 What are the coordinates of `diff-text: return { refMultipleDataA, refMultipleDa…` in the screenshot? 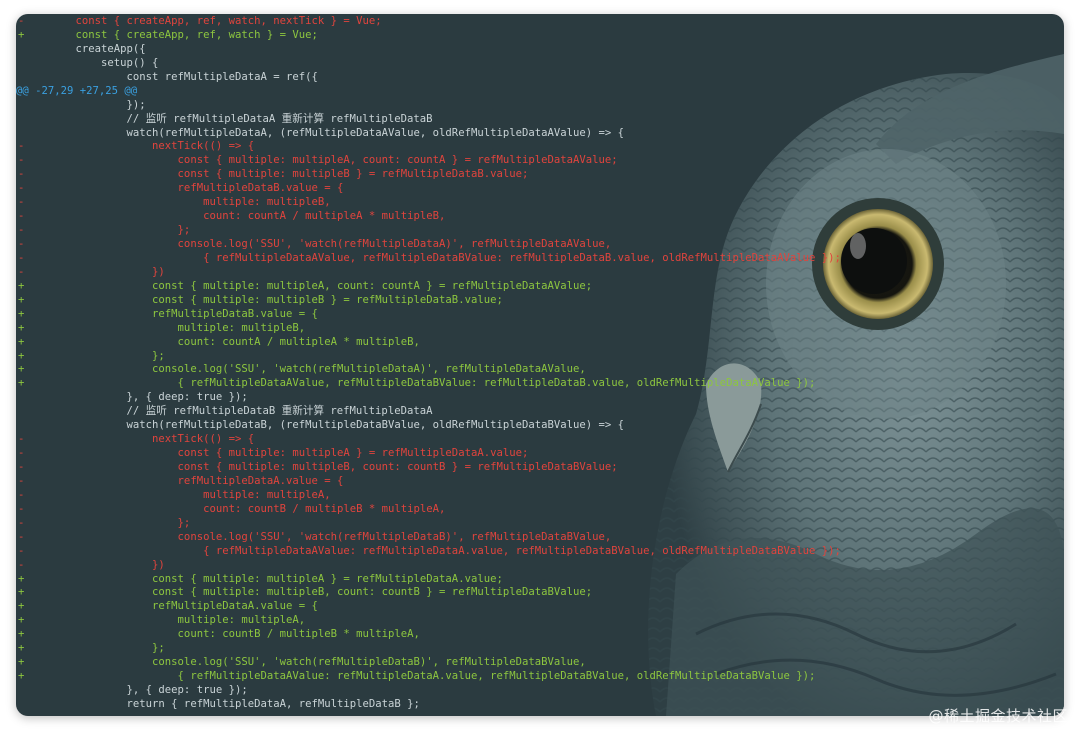 It's located at (235, 703).